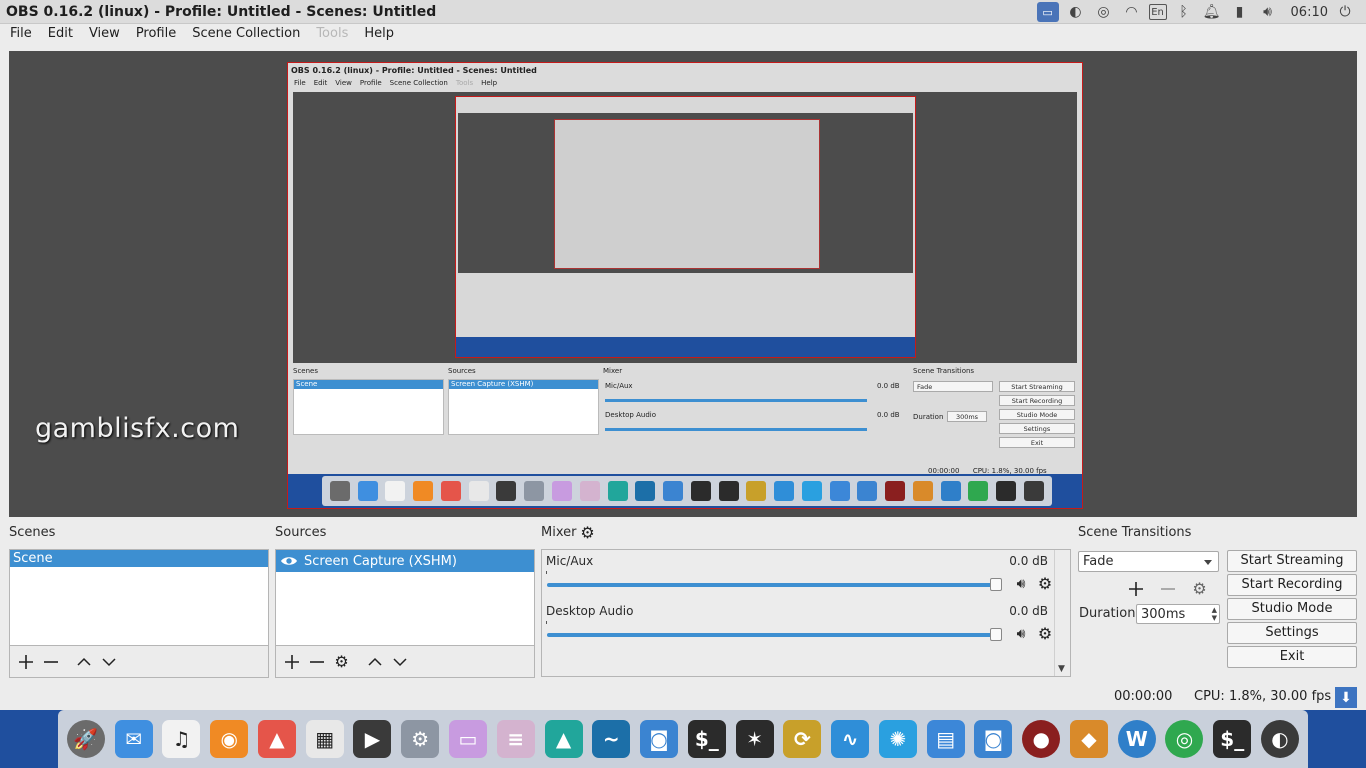 Image resolution: width=1366 pixels, height=768 pixels. I want to click on dock-item: ⚙, so click(420, 739).